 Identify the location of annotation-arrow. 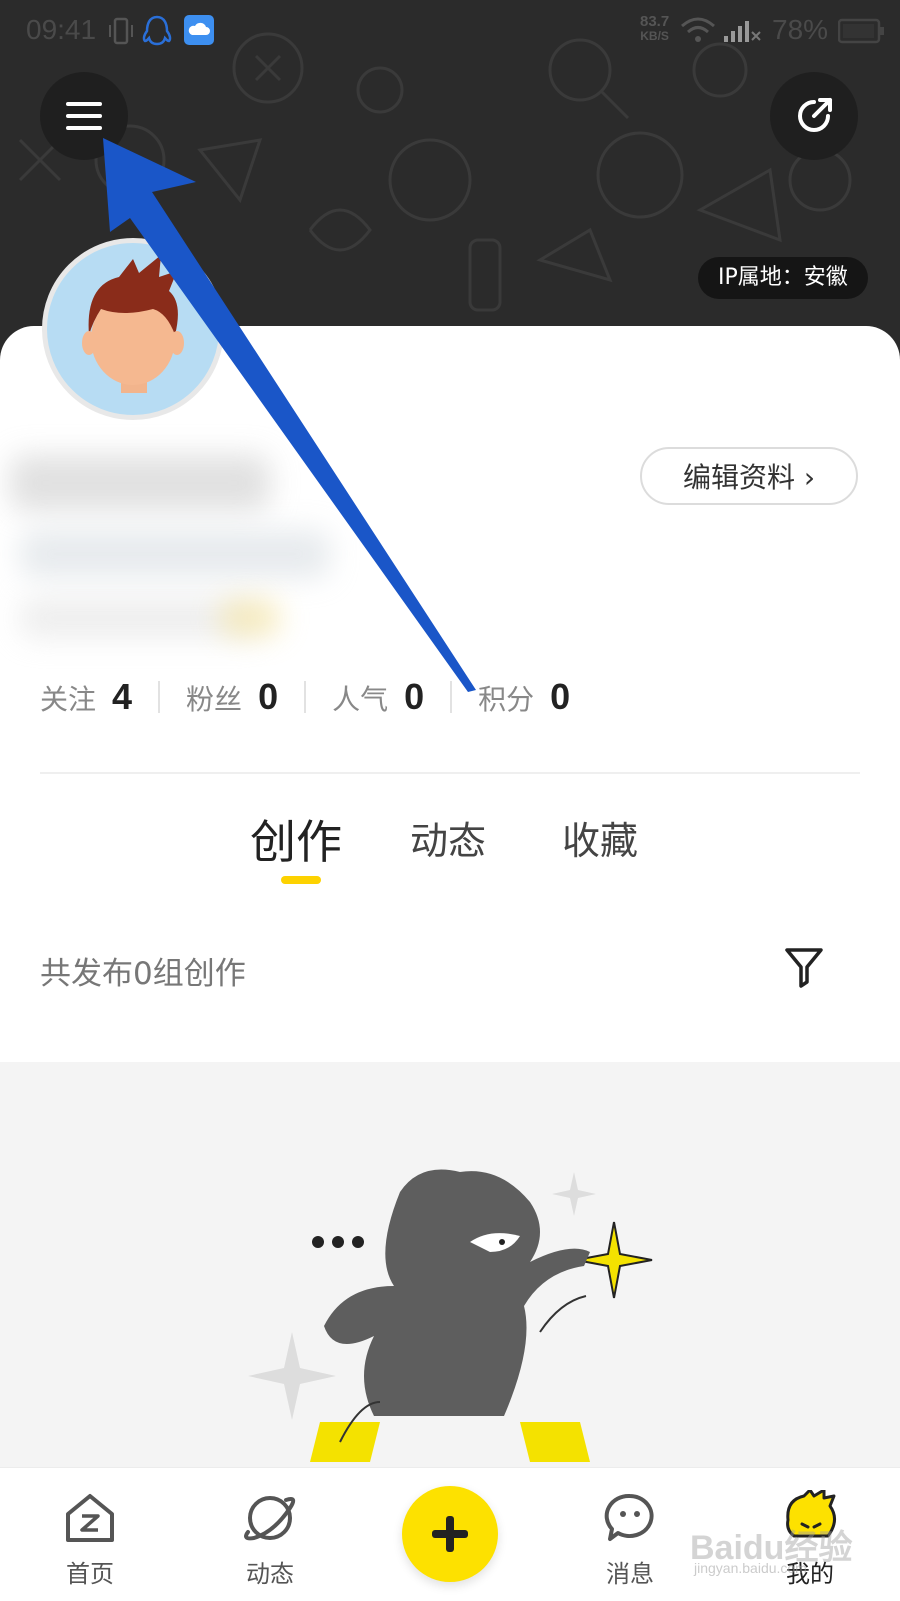
(289, 415).